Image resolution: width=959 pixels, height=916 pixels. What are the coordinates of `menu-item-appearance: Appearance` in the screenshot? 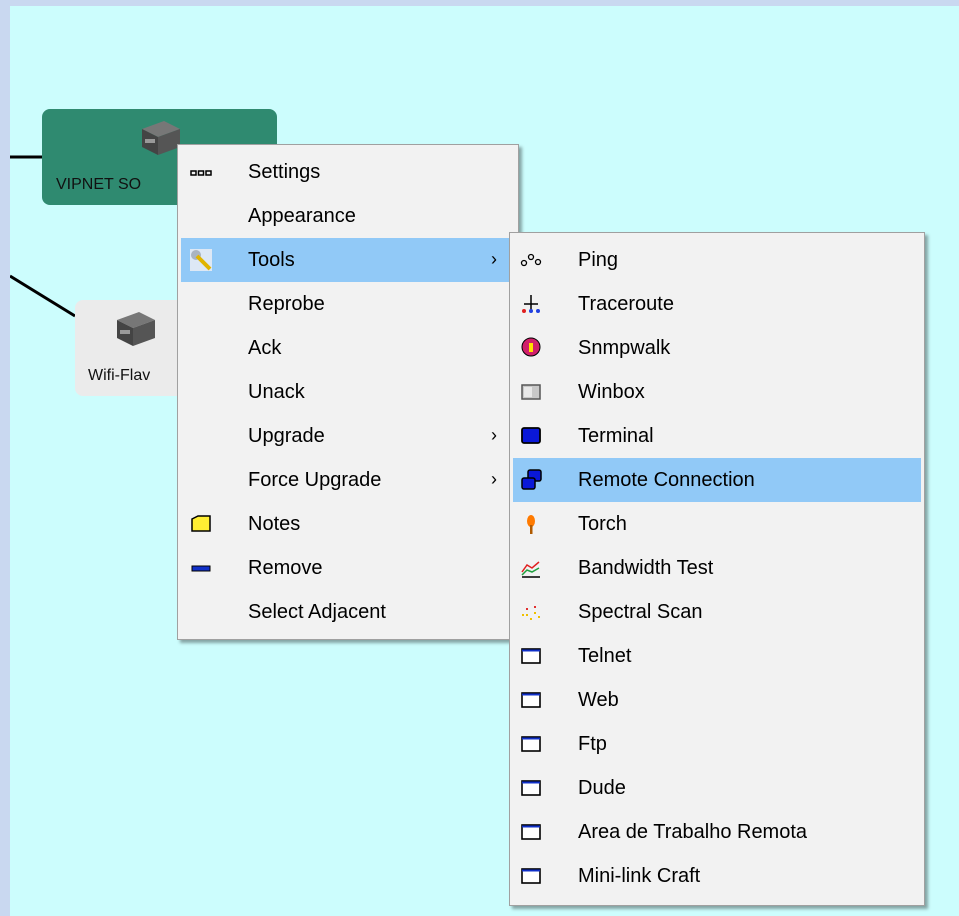 It's located at (348, 216).